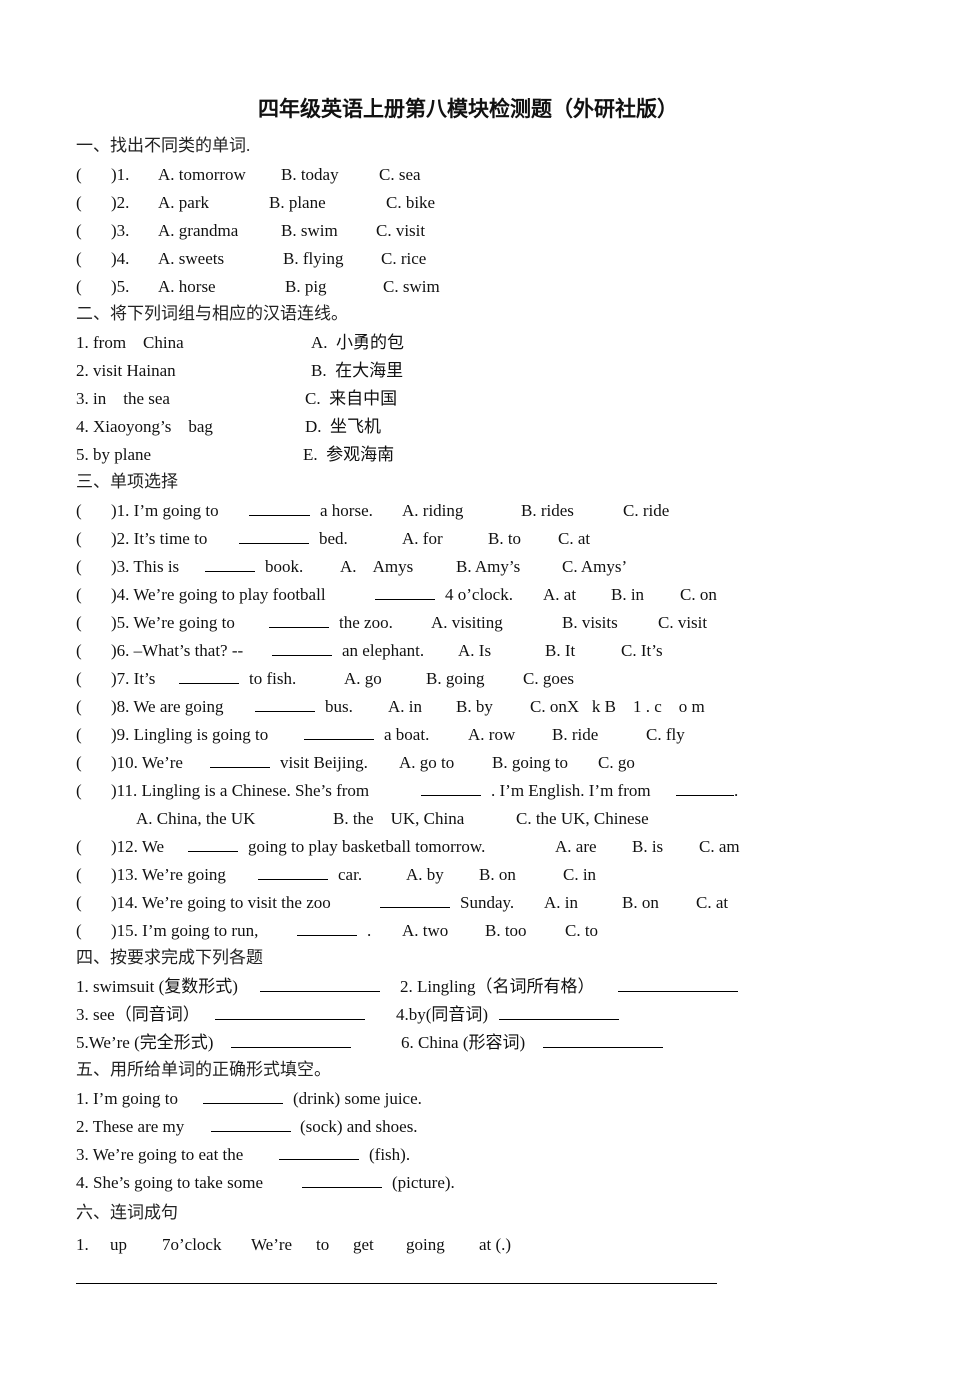 This screenshot has height=1376, width=971. Describe the element at coordinates (306, 286) in the screenshot. I see `option-b: B. pig` at that location.